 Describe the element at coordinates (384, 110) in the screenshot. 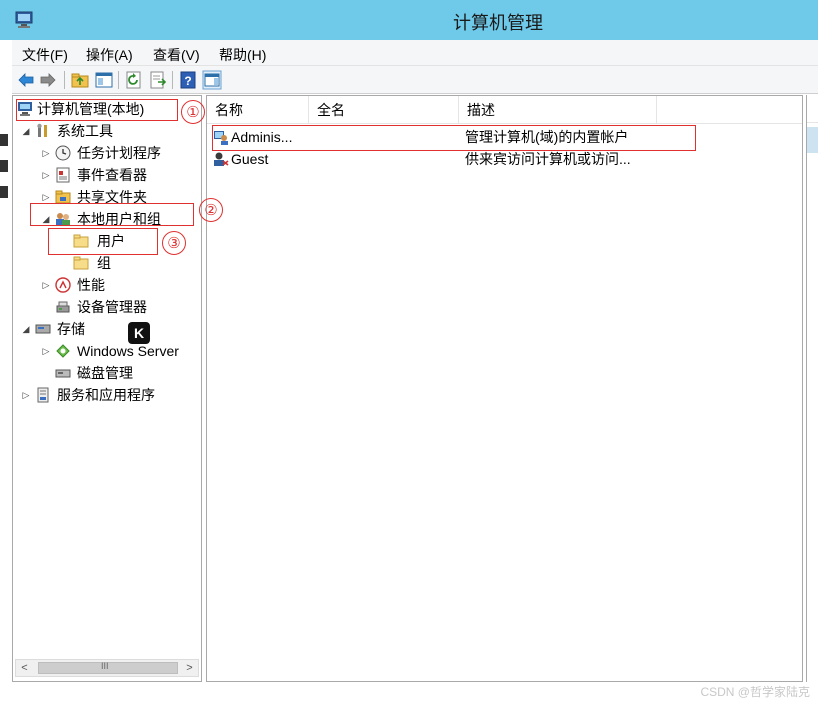

I see `column-fullname: 全名` at that location.